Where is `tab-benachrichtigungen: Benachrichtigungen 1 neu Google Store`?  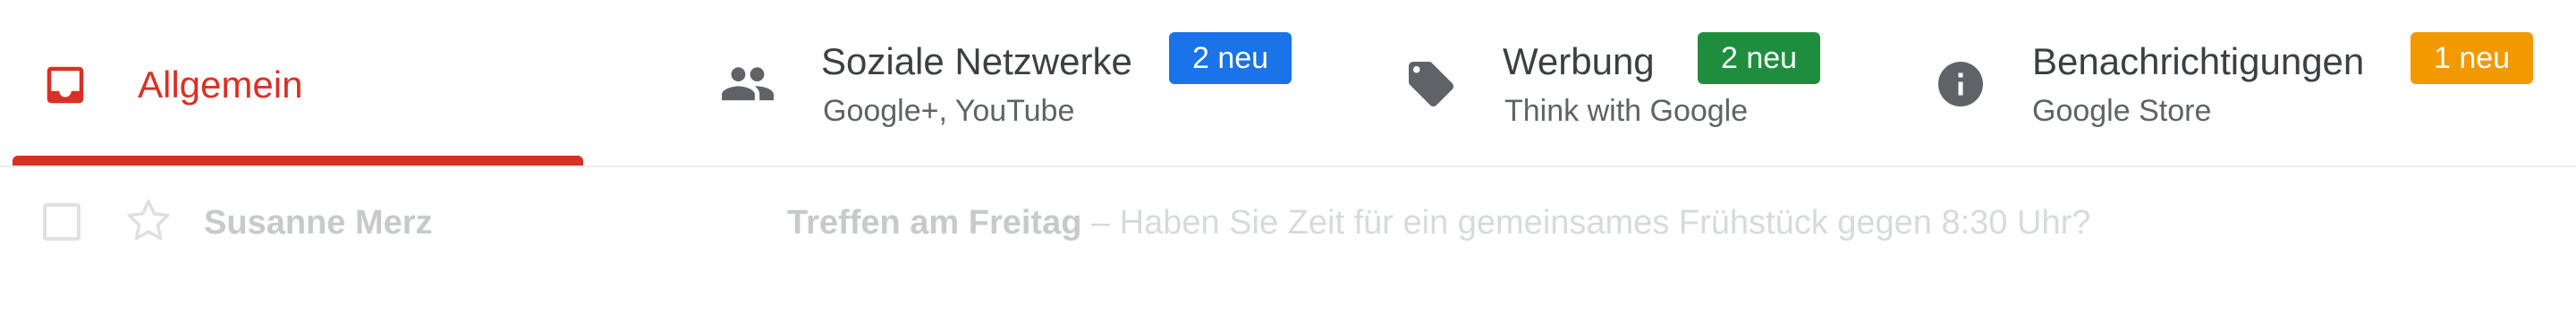
tab-benachrichtigungen: Benachrichtigungen 1 neu Google Store is located at coordinates (2240, 83).